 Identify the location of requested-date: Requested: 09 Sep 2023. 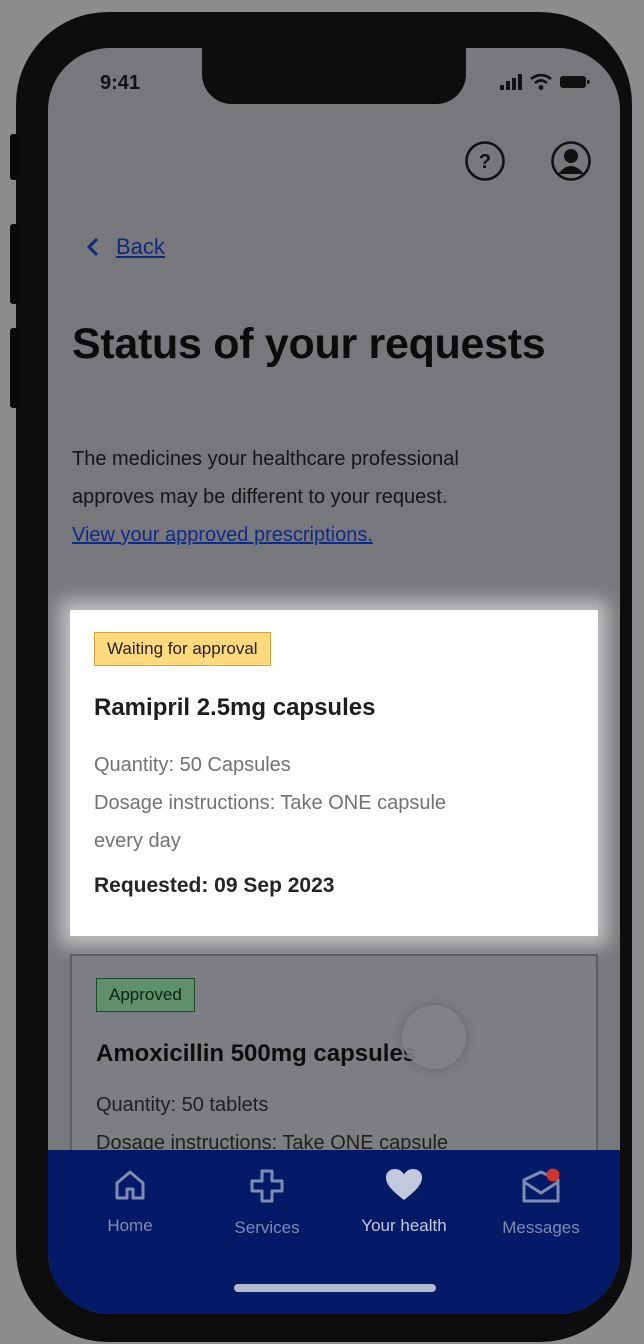
(214, 885).